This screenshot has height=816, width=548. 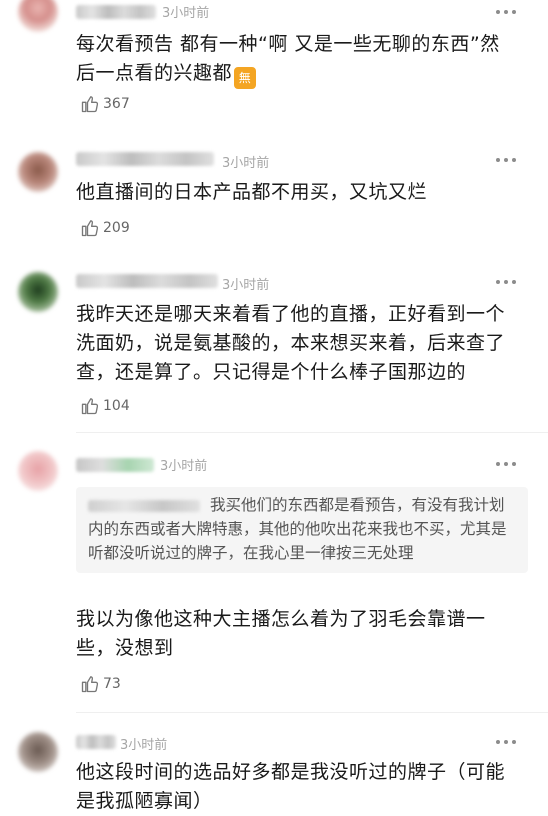 I want to click on like-count: 73, so click(x=112, y=684).